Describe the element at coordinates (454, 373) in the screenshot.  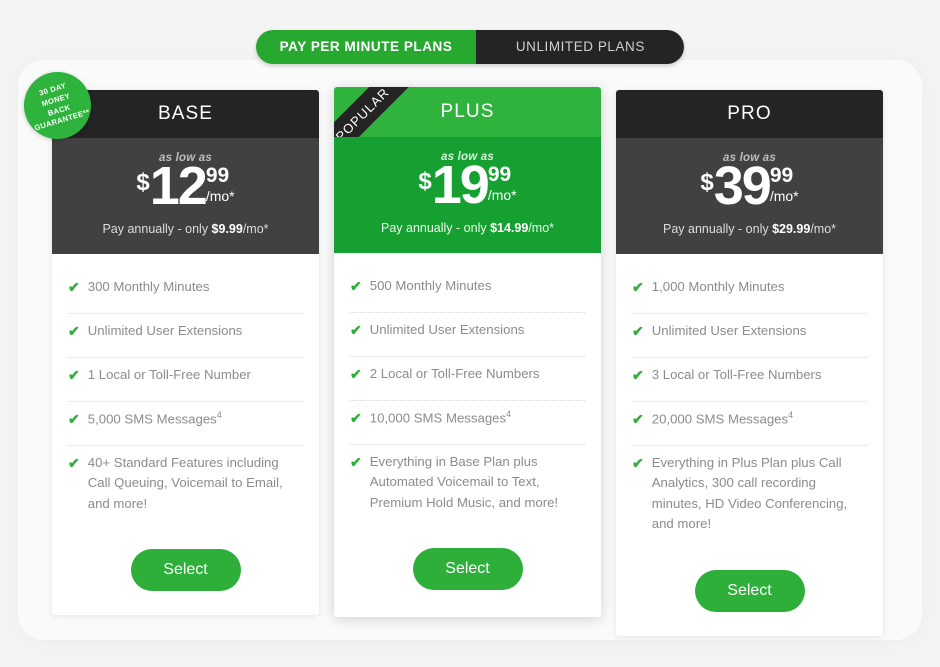
I see `feature-label: 2 Local or Toll-Free Numbers` at that location.